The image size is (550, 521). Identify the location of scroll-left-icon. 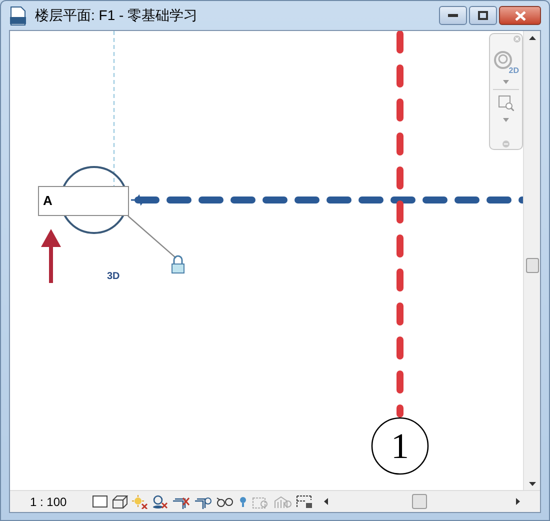
(326, 501).